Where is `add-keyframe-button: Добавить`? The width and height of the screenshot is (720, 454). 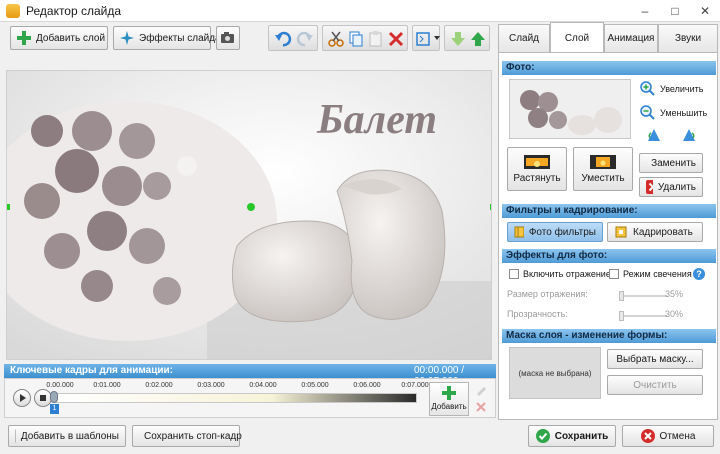
add-keyframe-button: Добавить is located at coordinates (449, 399).